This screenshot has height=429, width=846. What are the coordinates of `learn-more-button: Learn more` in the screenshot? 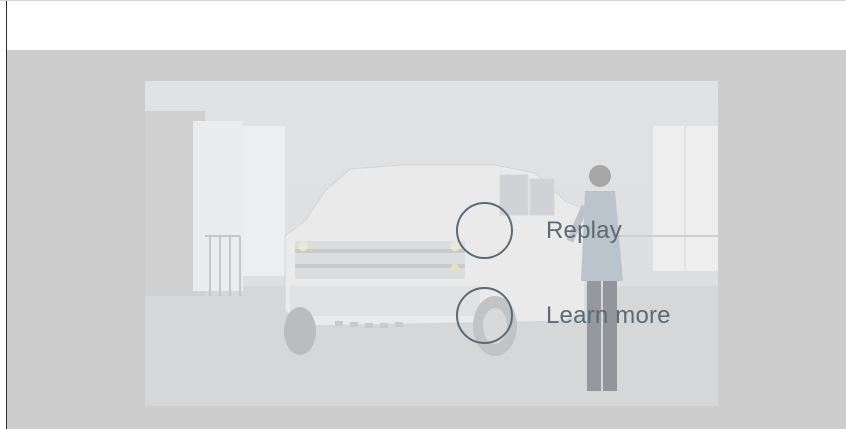 It's located at (563, 315).